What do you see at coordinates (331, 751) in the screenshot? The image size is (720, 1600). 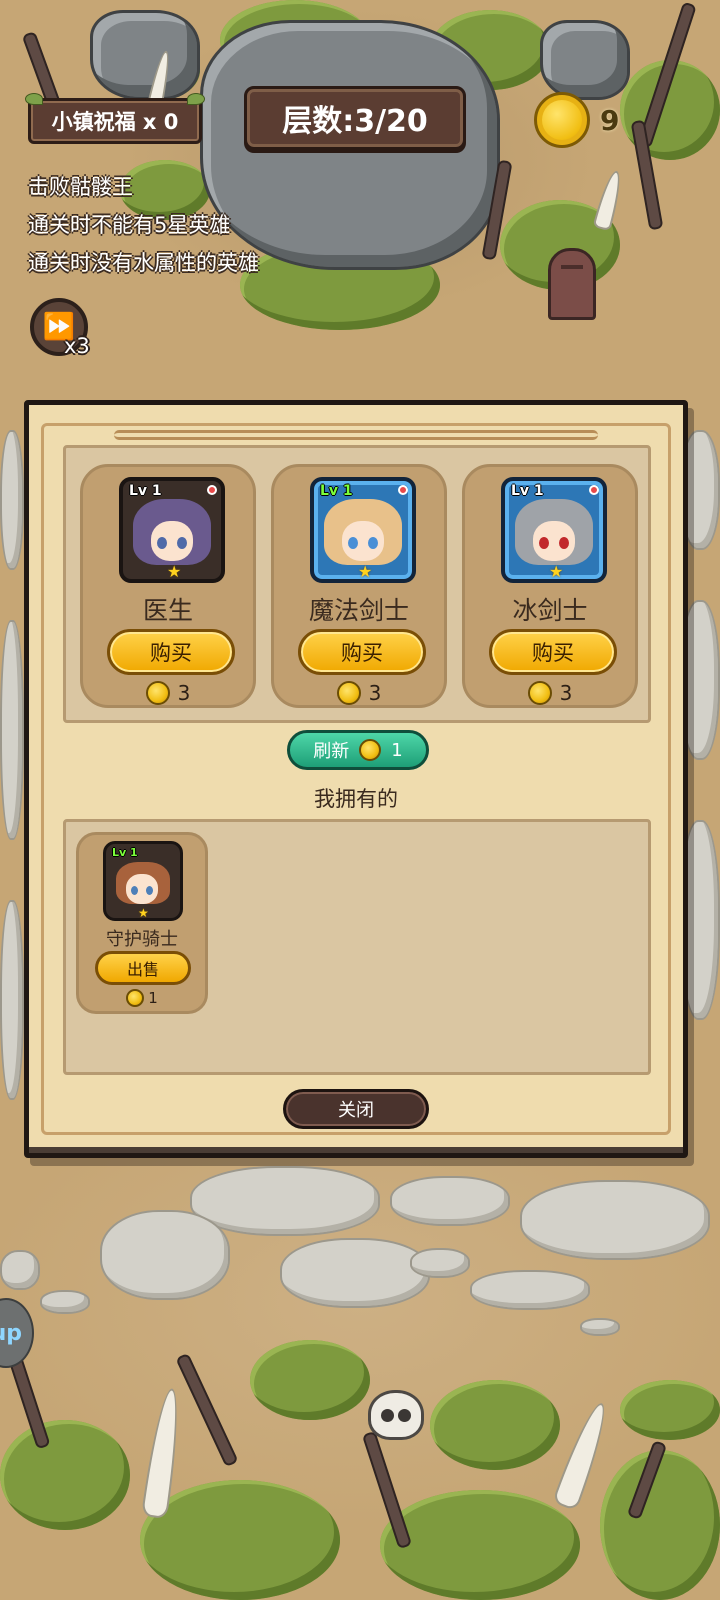 I see `refresh-label: 刷新` at bounding box center [331, 751].